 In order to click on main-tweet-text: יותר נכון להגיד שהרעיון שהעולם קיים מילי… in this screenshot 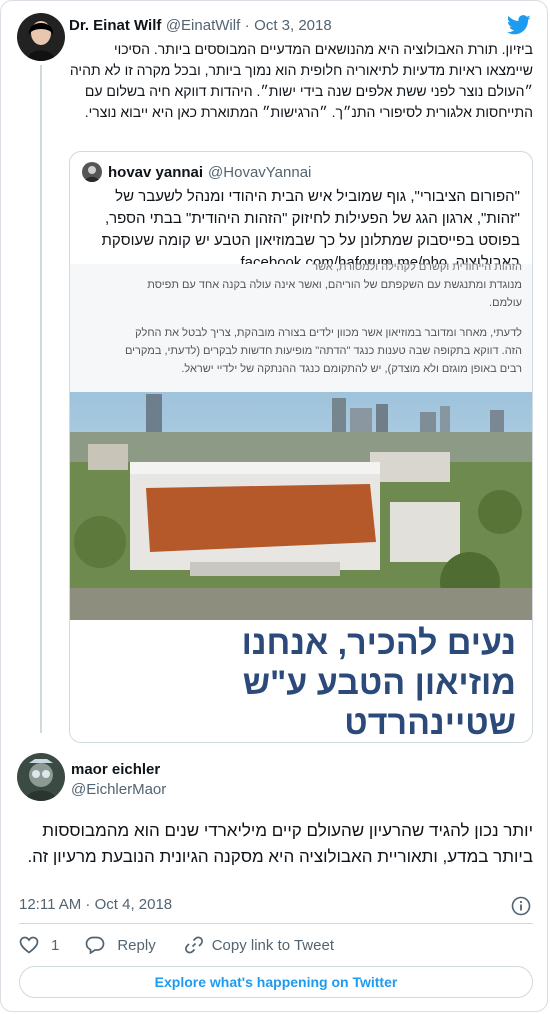, I will do `click(280, 843)`.